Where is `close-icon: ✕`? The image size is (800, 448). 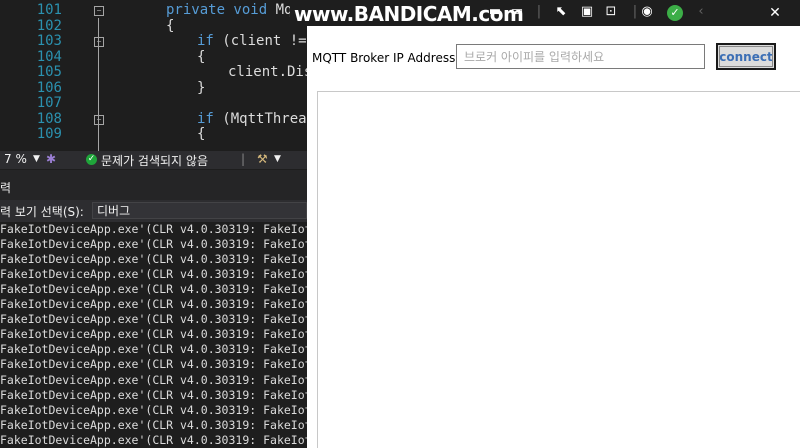 close-icon: ✕ is located at coordinates (775, 13).